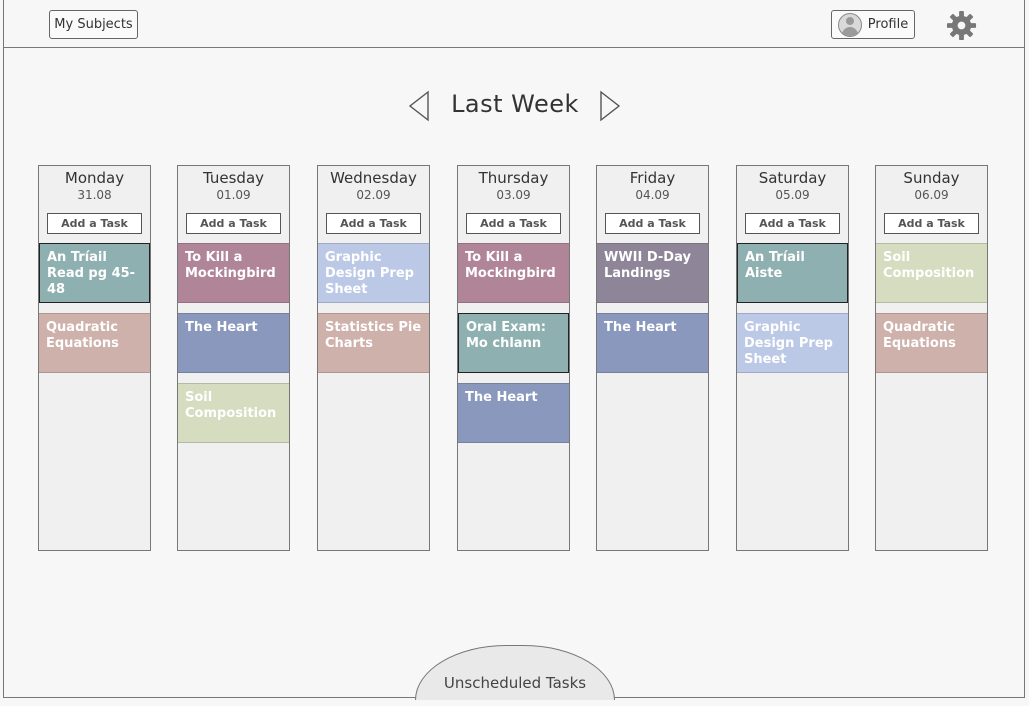 This screenshot has width=1029, height=706. What do you see at coordinates (961, 25) in the screenshot?
I see `gear-icon` at bounding box center [961, 25].